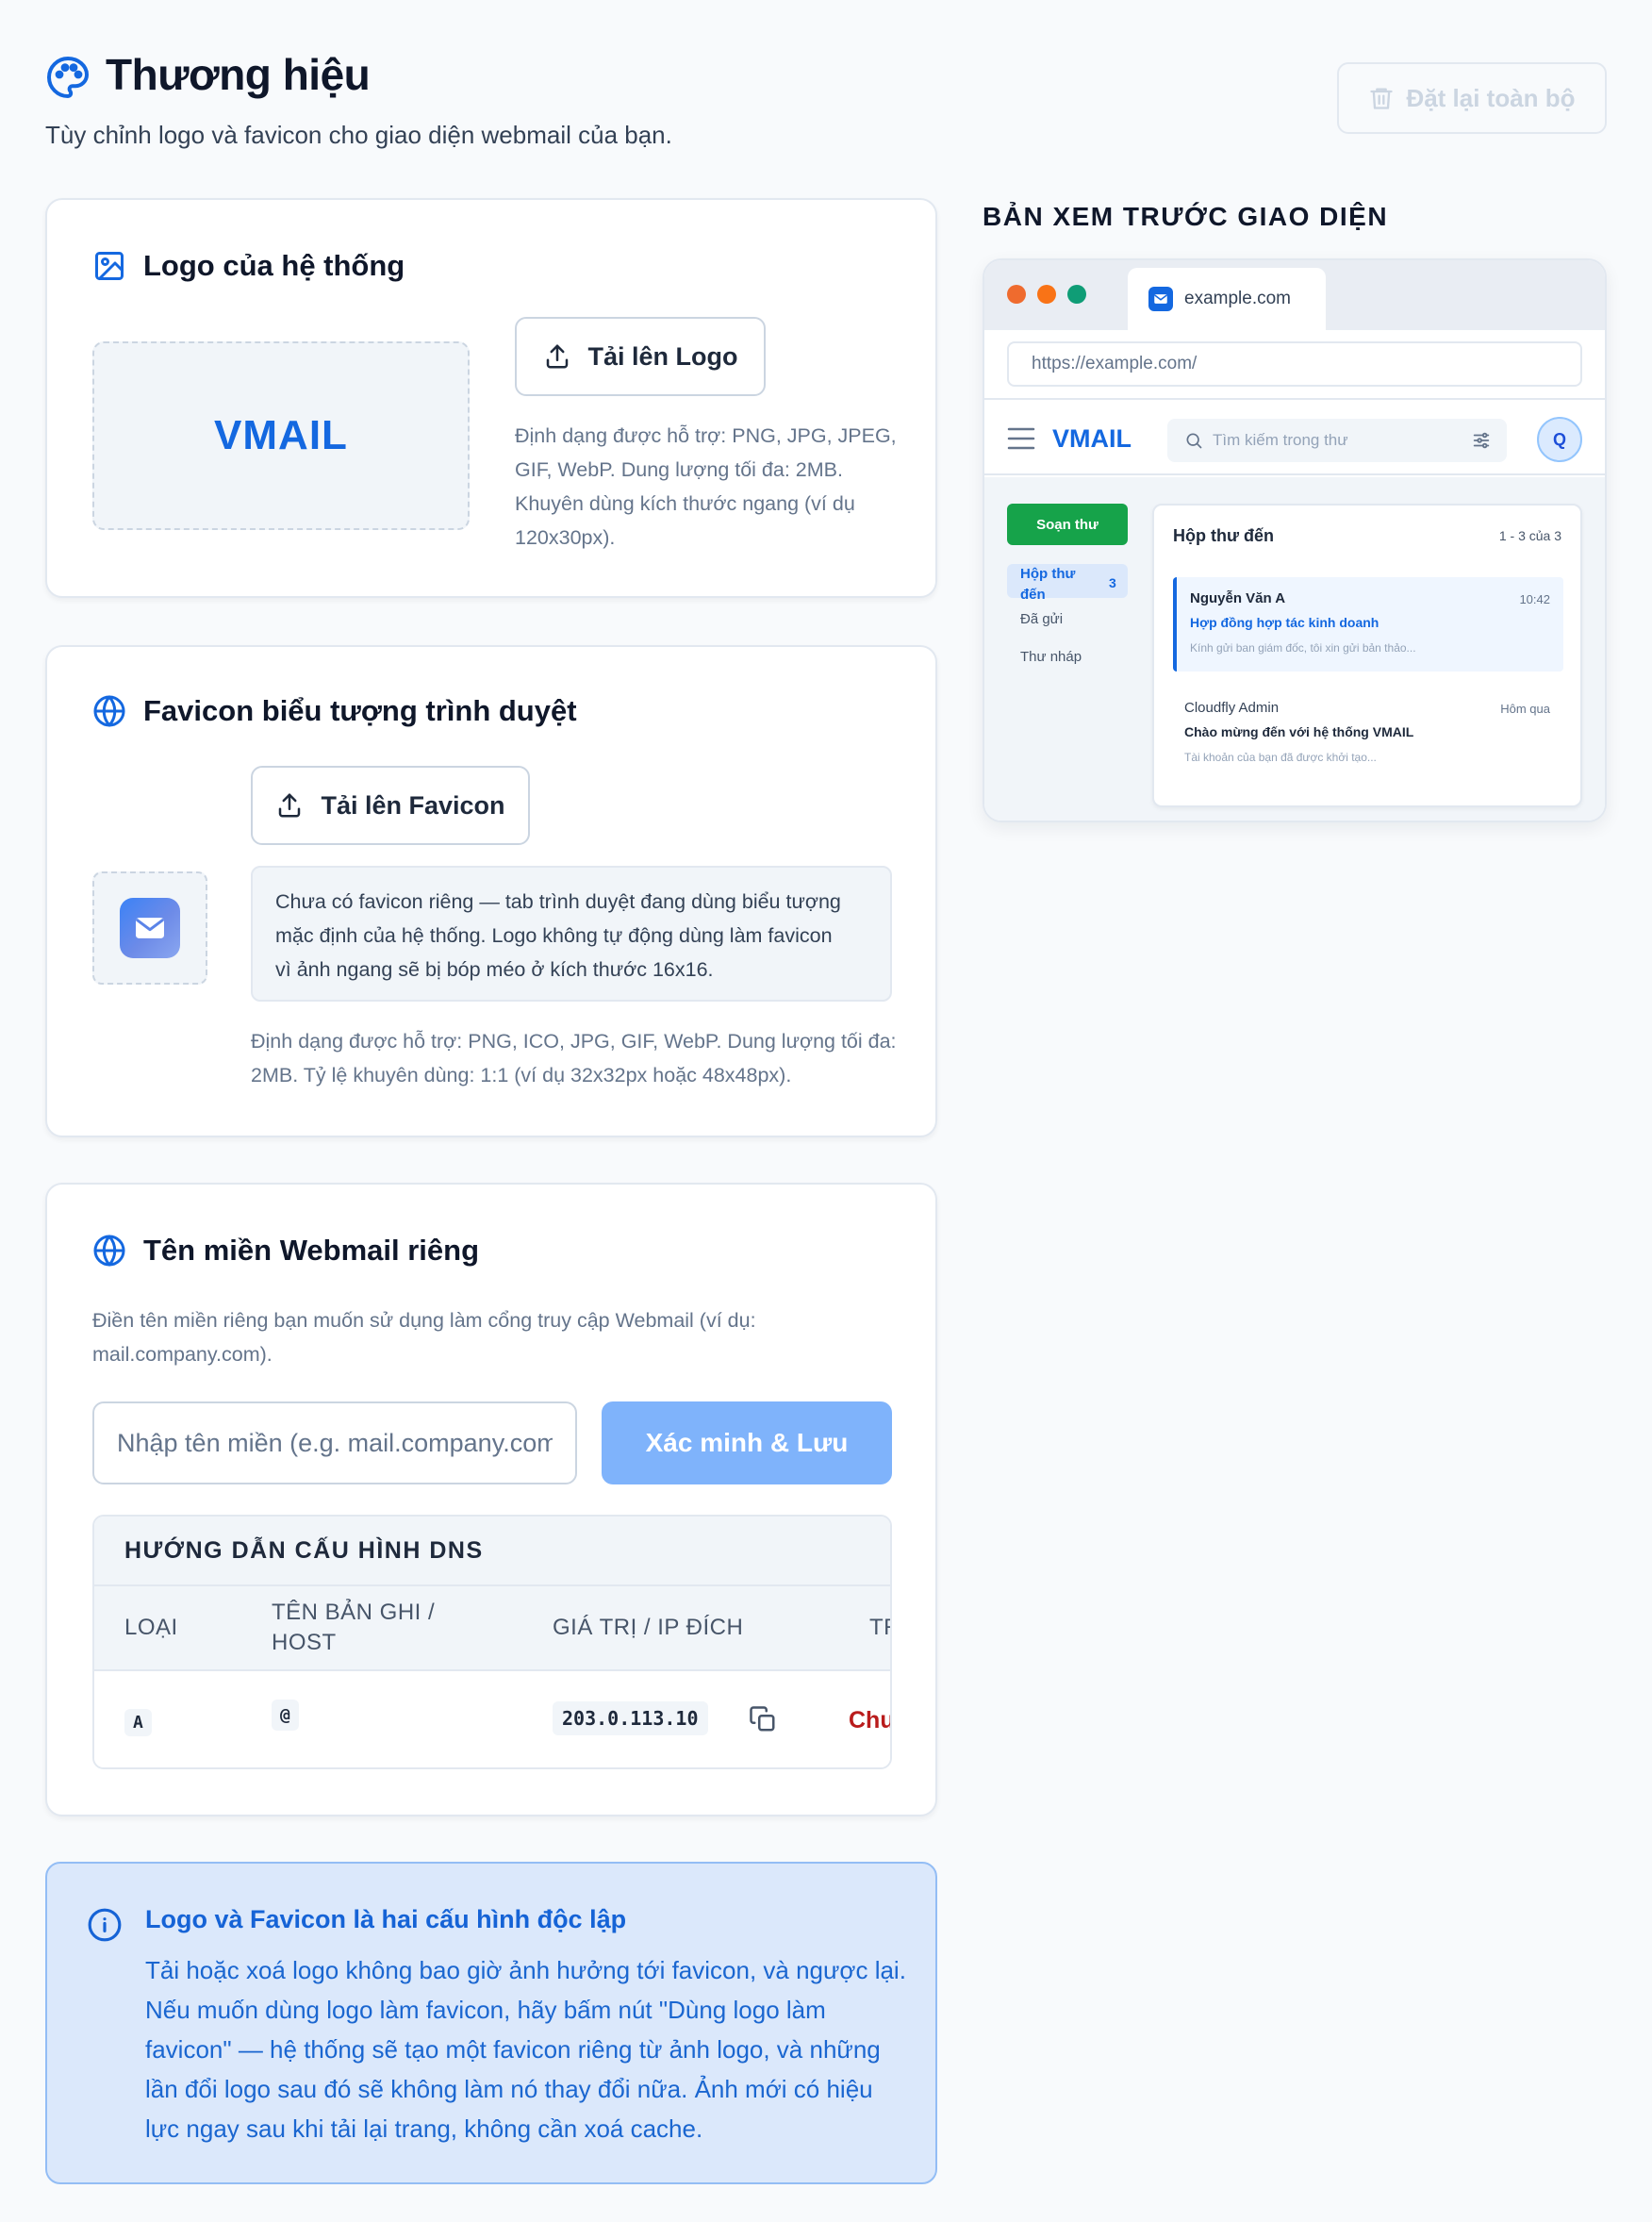 Image resolution: width=1652 pixels, height=2222 pixels. What do you see at coordinates (285, 1715) in the screenshot?
I see `dns-record-host: @` at bounding box center [285, 1715].